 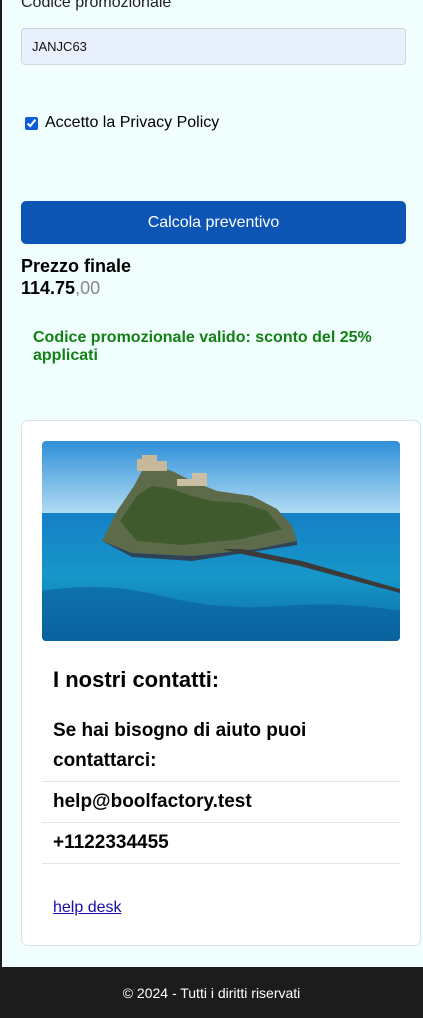 What do you see at coordinates (213, 222) in the screenshot?
I see `calculate-quote-button: Calcola preventivo` at bounding box center [213, 222].